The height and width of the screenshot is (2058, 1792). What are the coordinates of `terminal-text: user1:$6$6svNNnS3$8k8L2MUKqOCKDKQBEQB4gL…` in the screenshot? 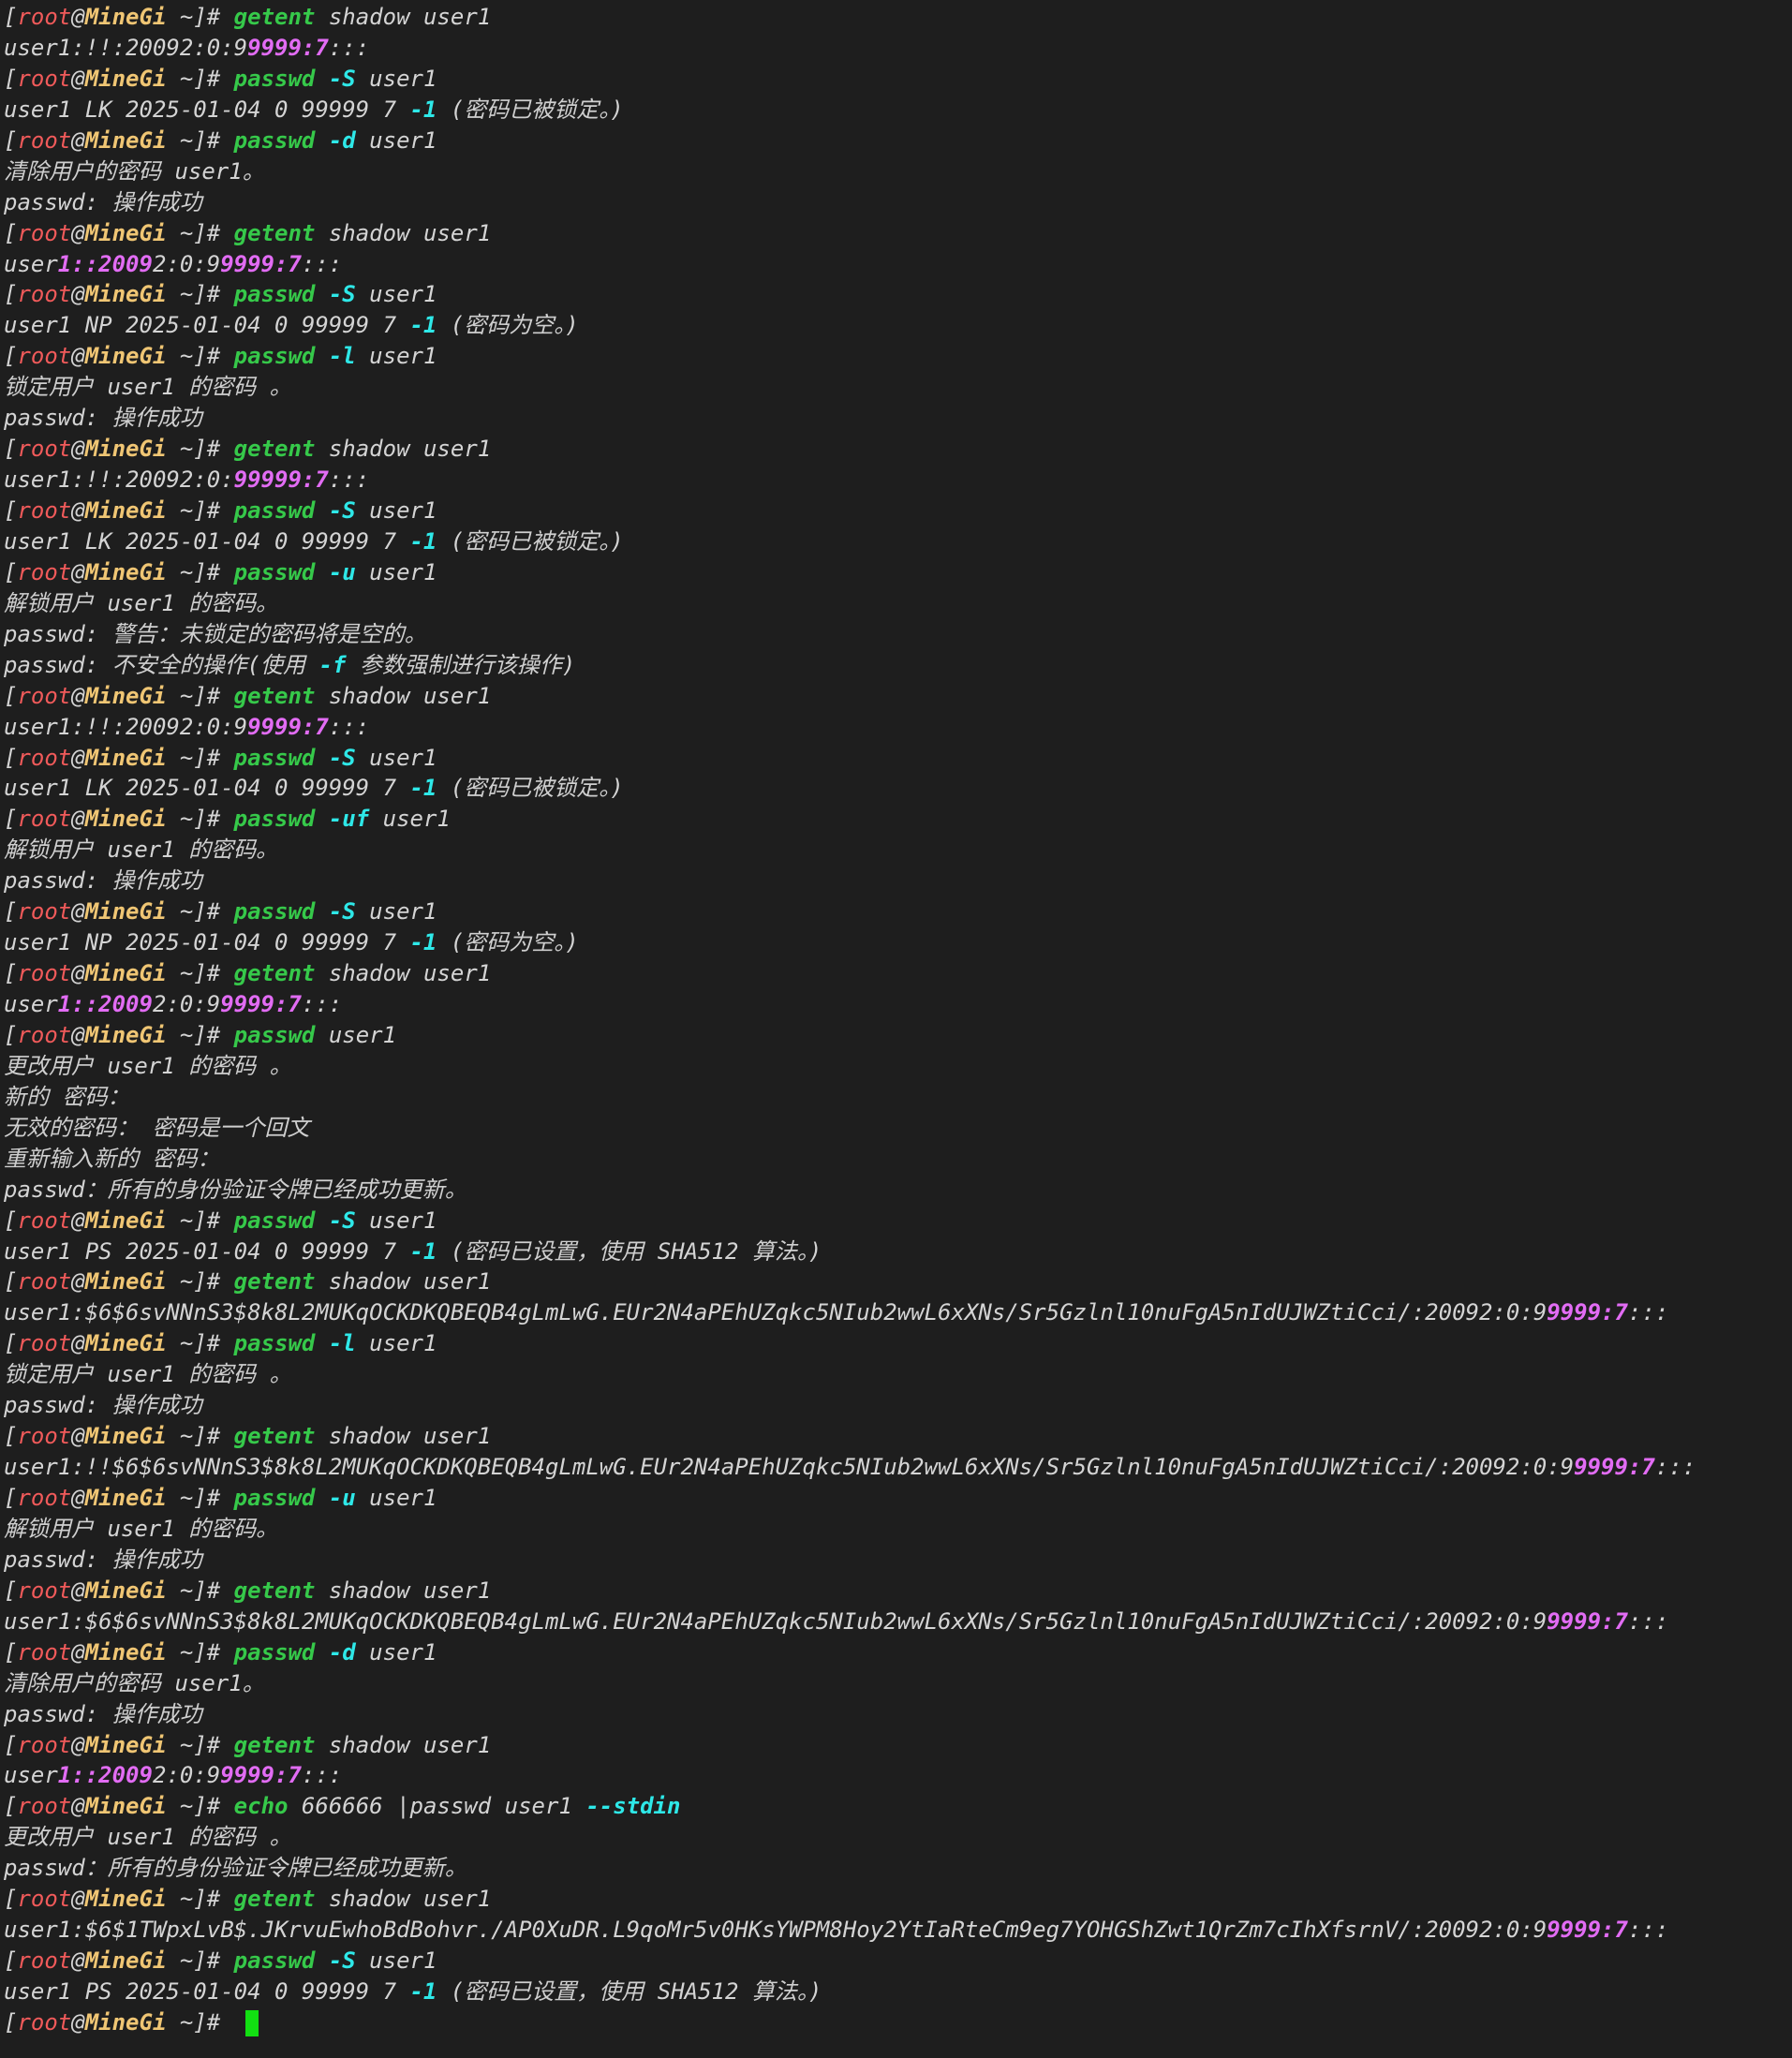 It's located at (776, 1312).